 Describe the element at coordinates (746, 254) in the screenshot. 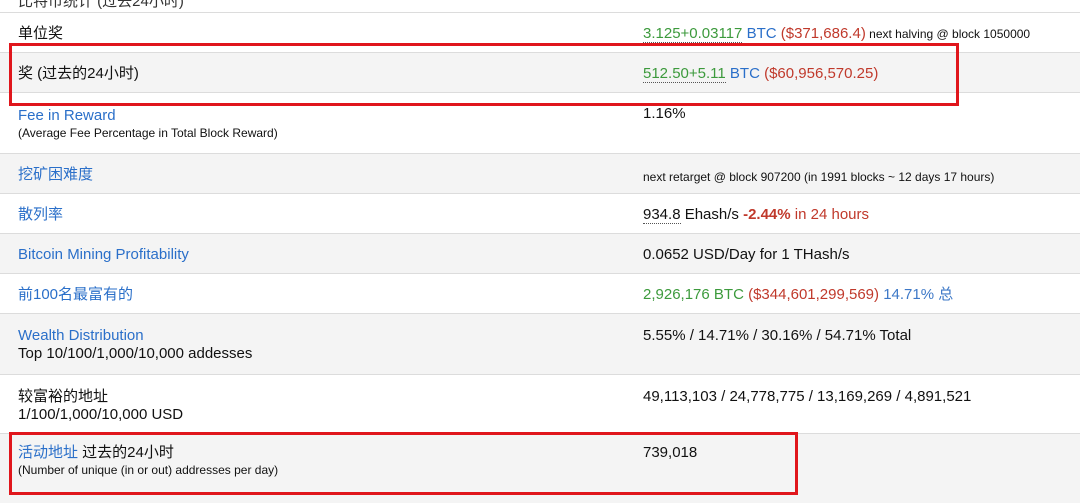

I see `profitability-value: 0.0652 USD/Day for 1 THash/s` at that location.